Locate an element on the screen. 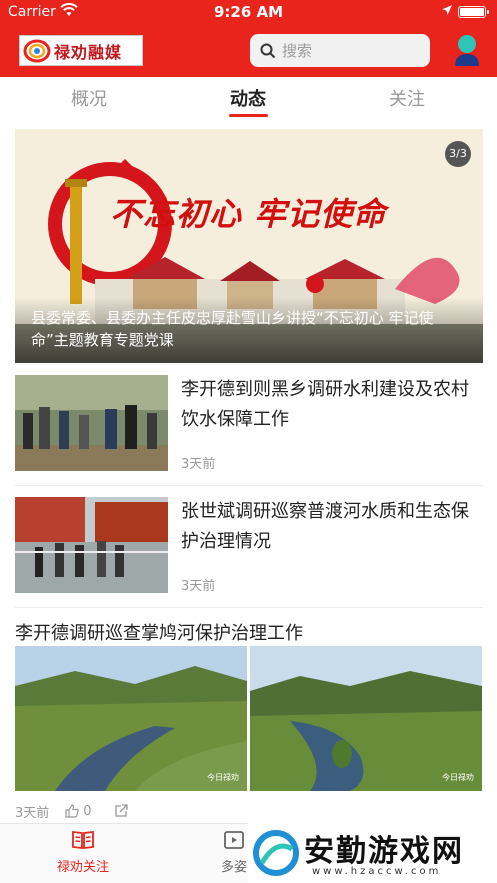 This screenshot has height=883, width=497. thumbs-up-icon is located at coordinates (72, 811).